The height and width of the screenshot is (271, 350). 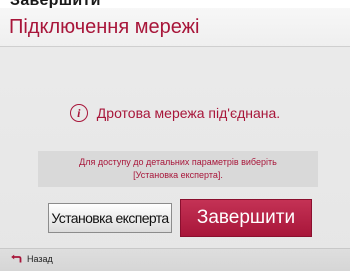 What do you see at coordinates (178, 175) in the screenshot?
I see `hint-line-2: [Установка експерта].` at bounding box center [178, 175].